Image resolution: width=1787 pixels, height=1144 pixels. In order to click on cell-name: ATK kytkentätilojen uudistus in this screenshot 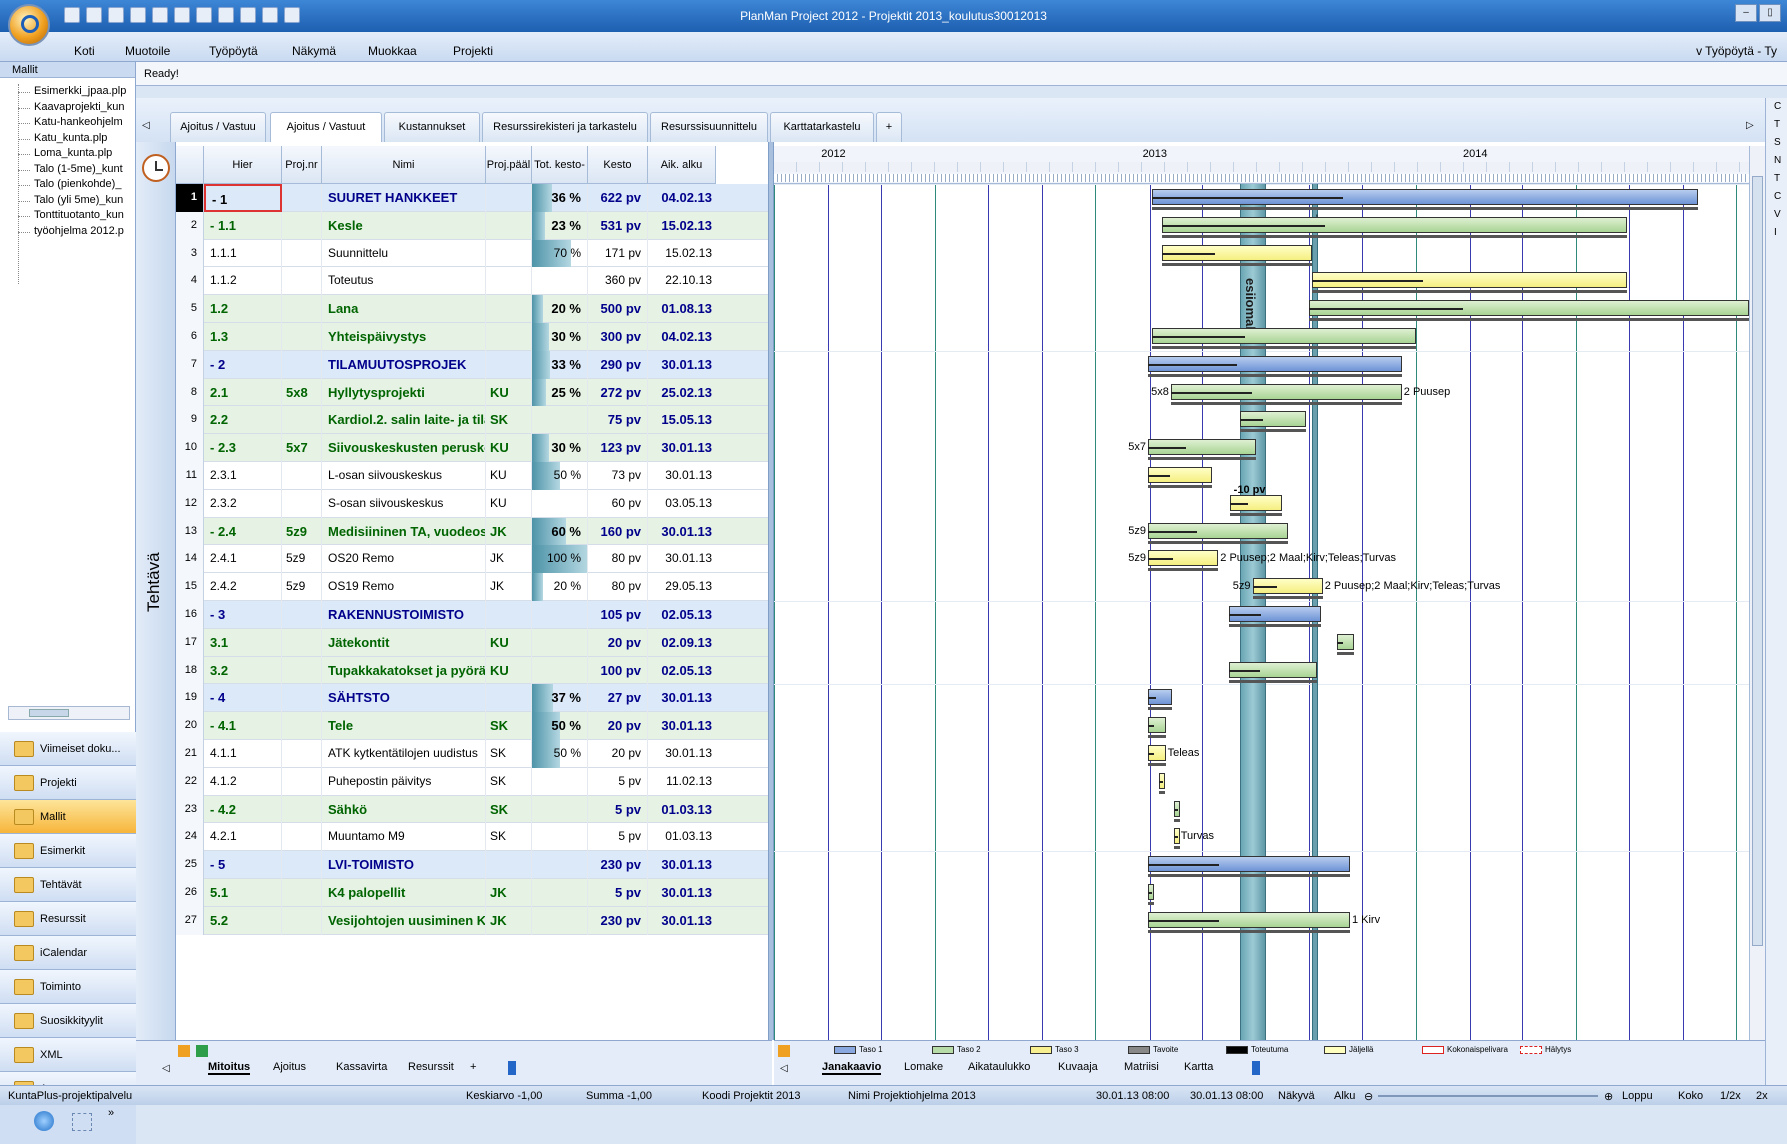, I will do `click(404, 754)`.